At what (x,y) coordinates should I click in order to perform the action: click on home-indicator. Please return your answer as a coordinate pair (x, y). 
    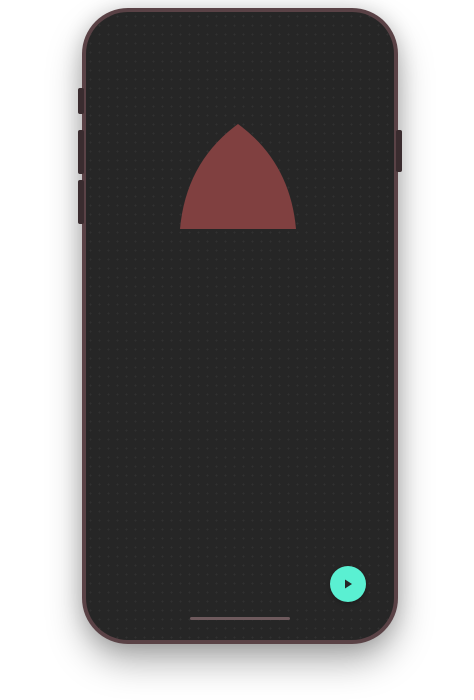
    Looking at the image, I should click on (240, 618).